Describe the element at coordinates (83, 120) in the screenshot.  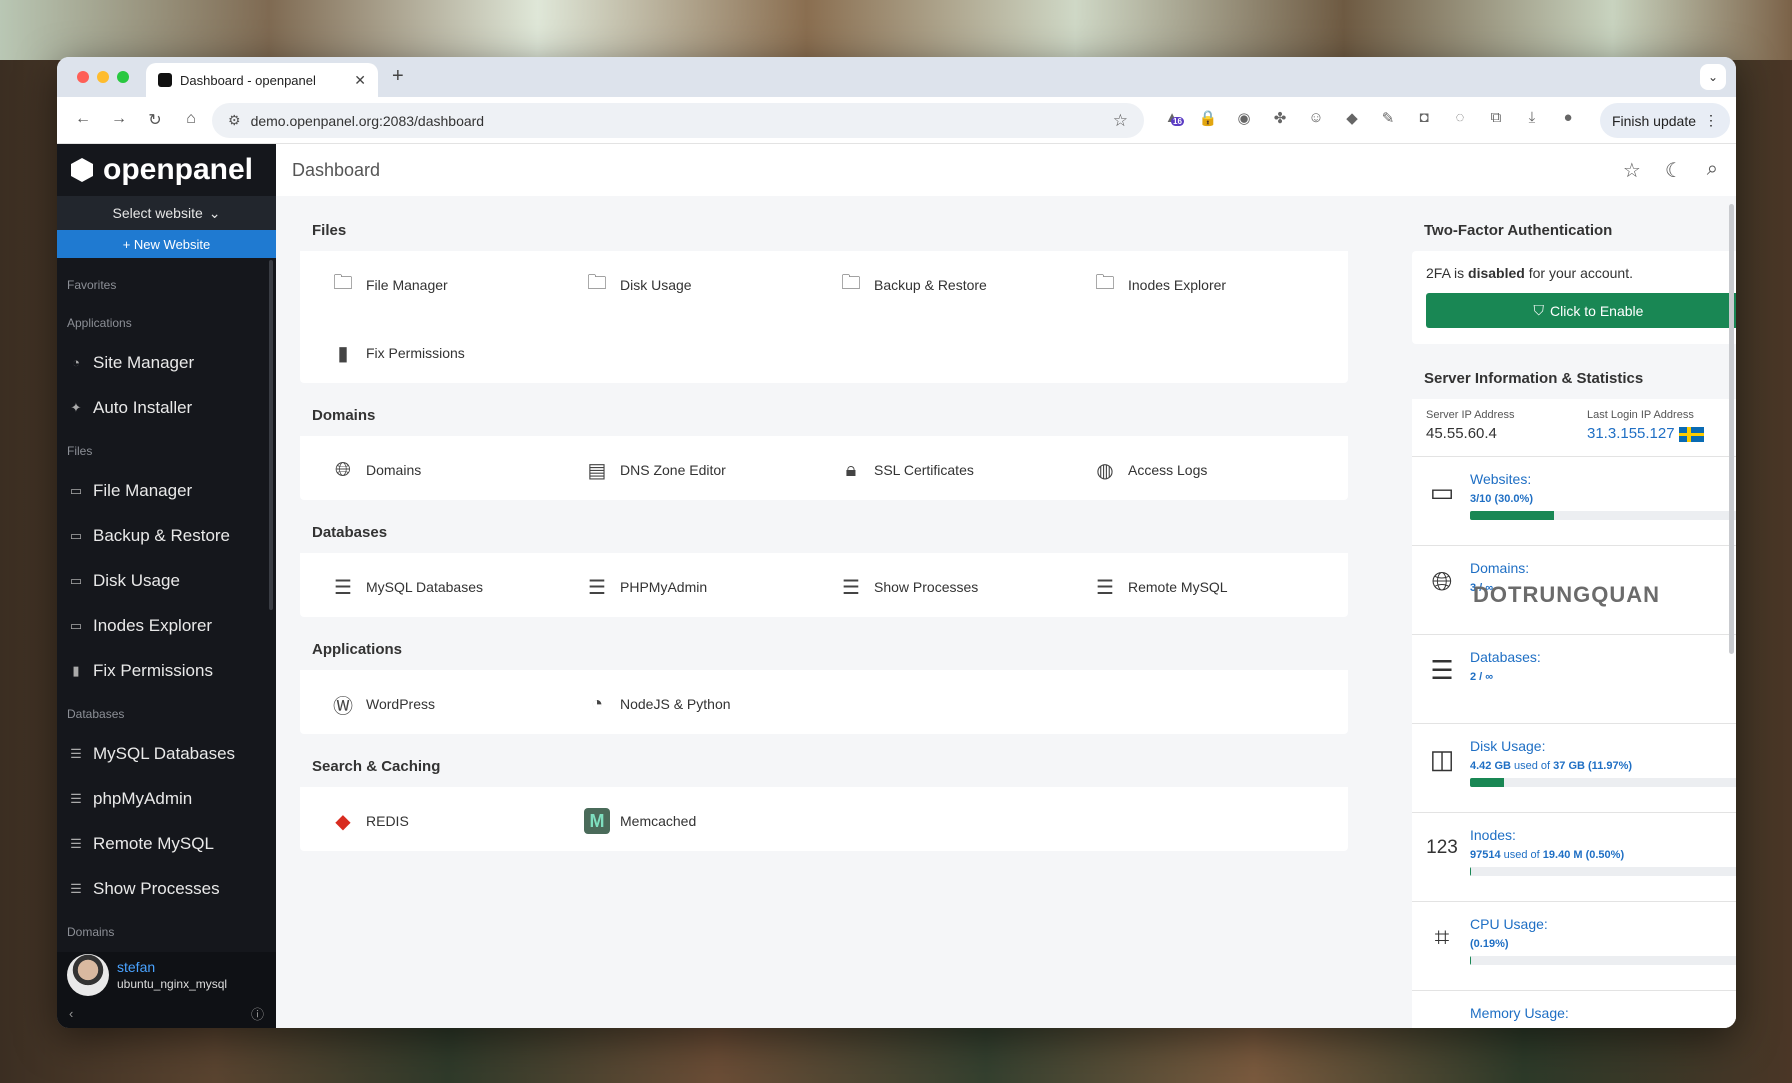
I see `back-arrow-icon: ←` at that location.